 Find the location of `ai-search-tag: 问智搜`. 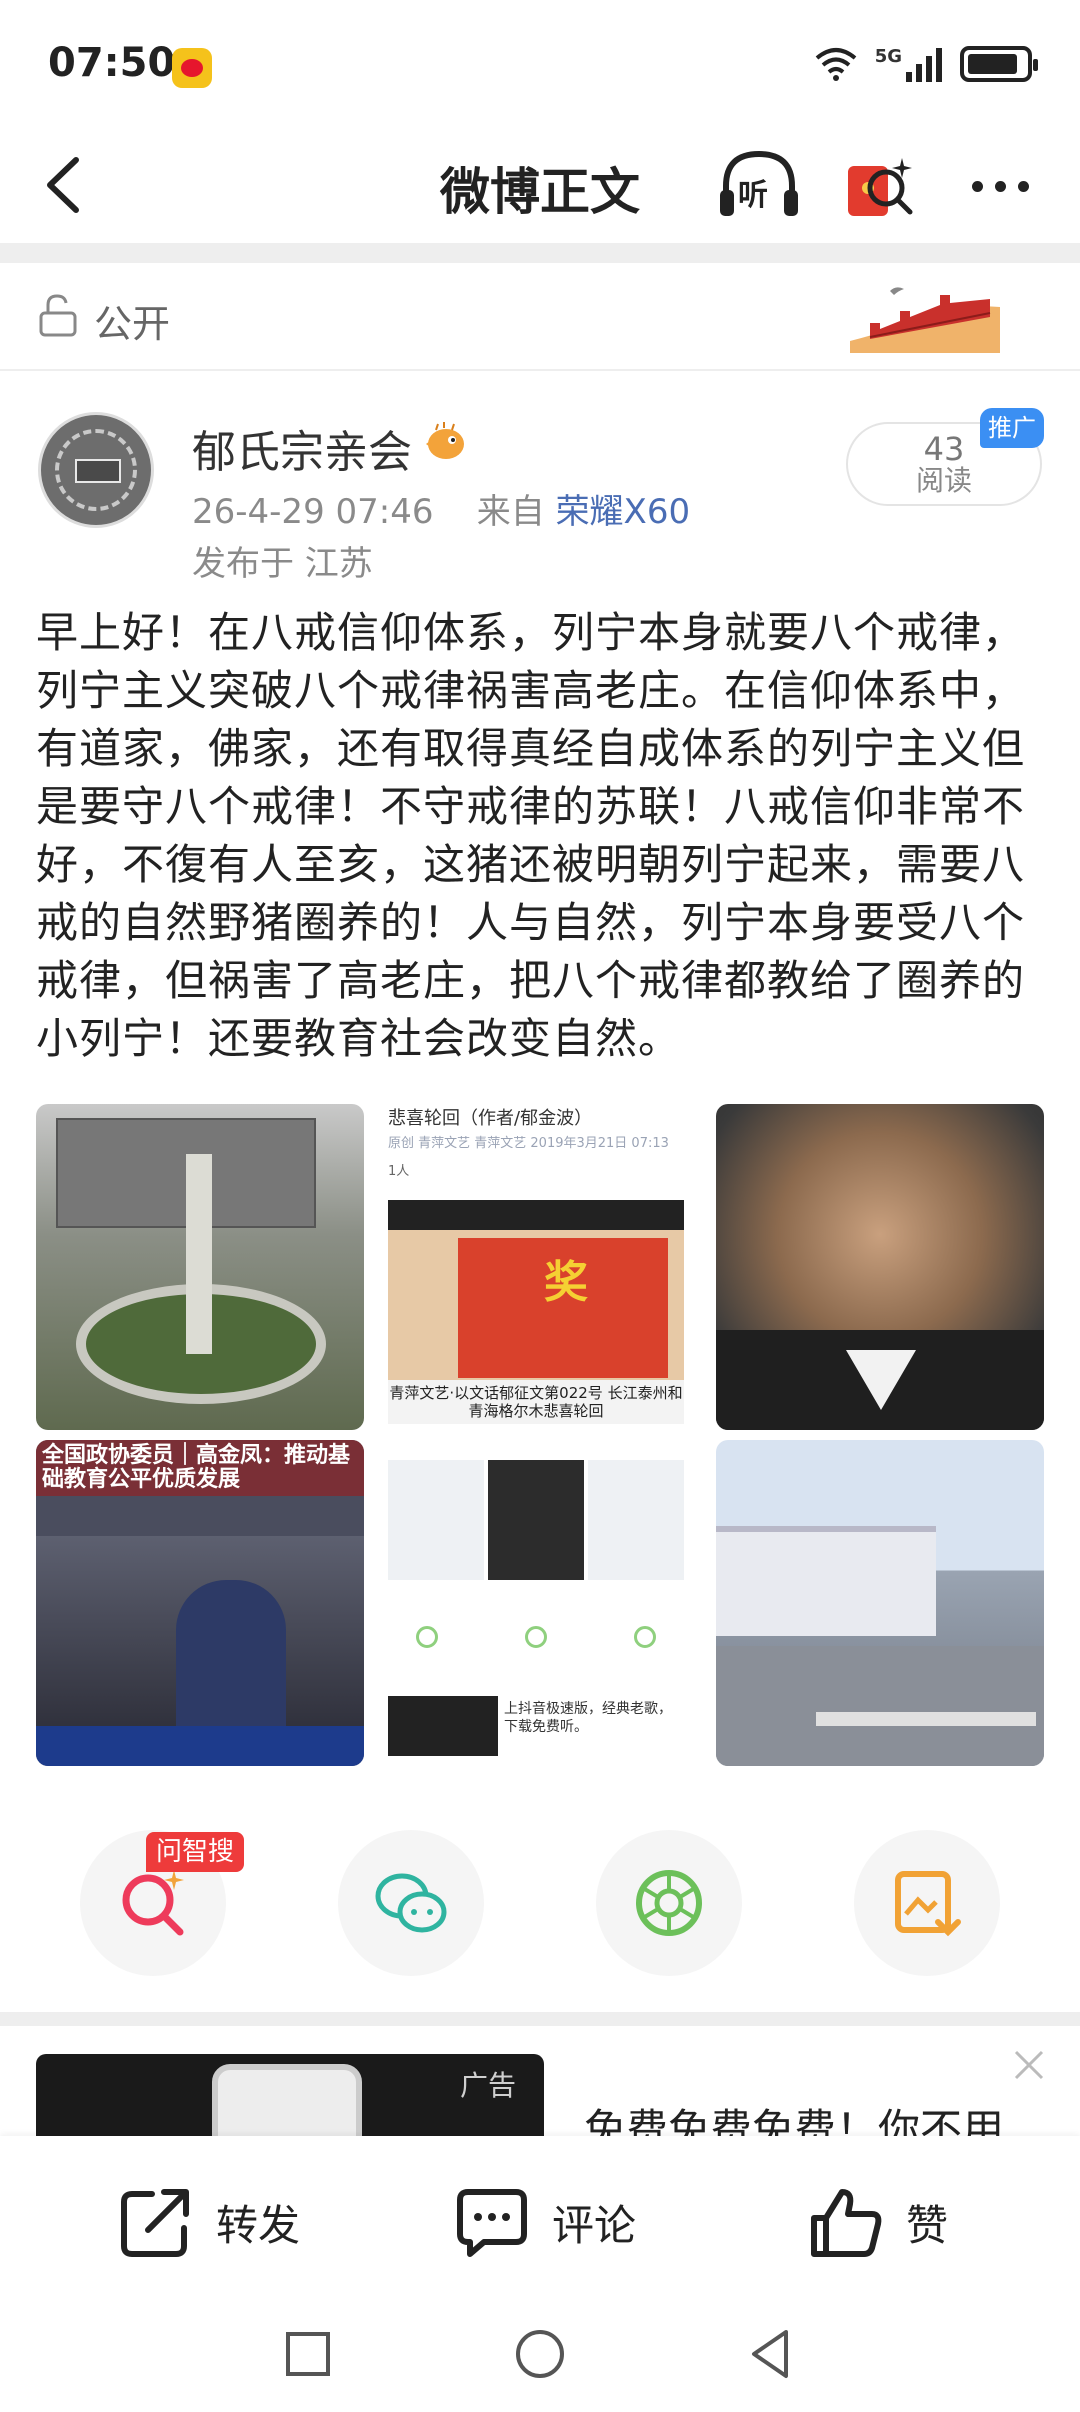

ai-search-tag: 问智搜 is located at coordinates (195, 1852).